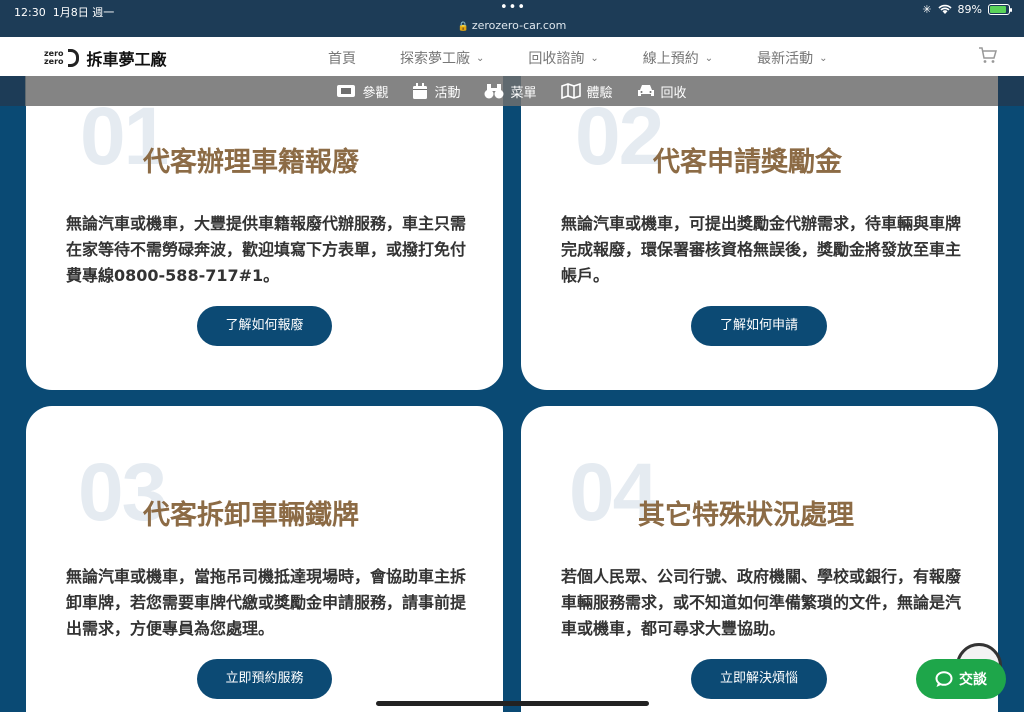 The width and height of the screenshot is (1024, 712). What do you see at coordinates (264, 679) in the screenshot?
I see `book-service-button: 立即預約服務` at bounding box center [264, 679].